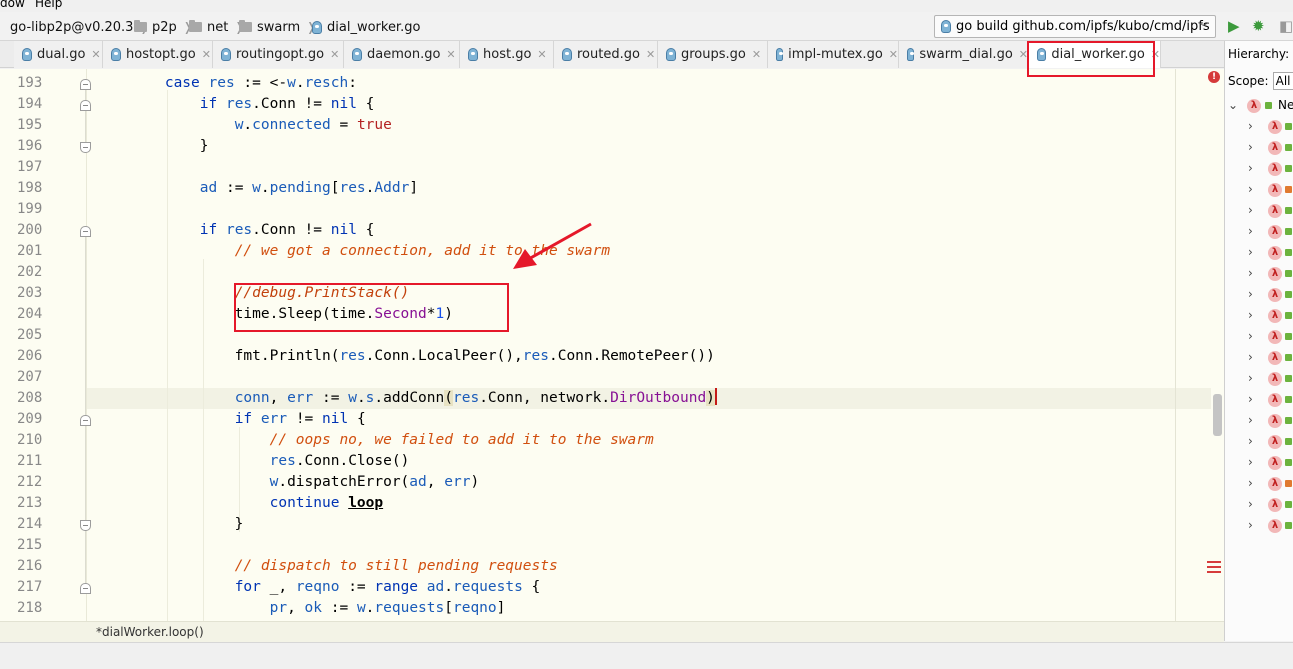  Describe the element at coordinates (30, 272) in the screenshot. I see `line-number: 202` at that location.